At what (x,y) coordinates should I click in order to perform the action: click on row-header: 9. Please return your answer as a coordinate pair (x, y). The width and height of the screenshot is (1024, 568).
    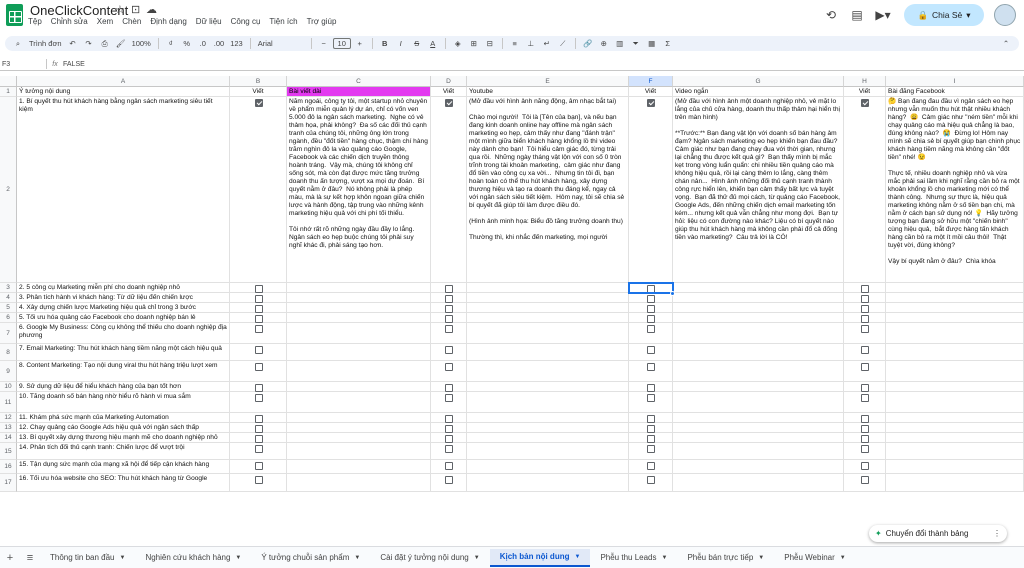
    Looking at the image, I should click on (8, 371).